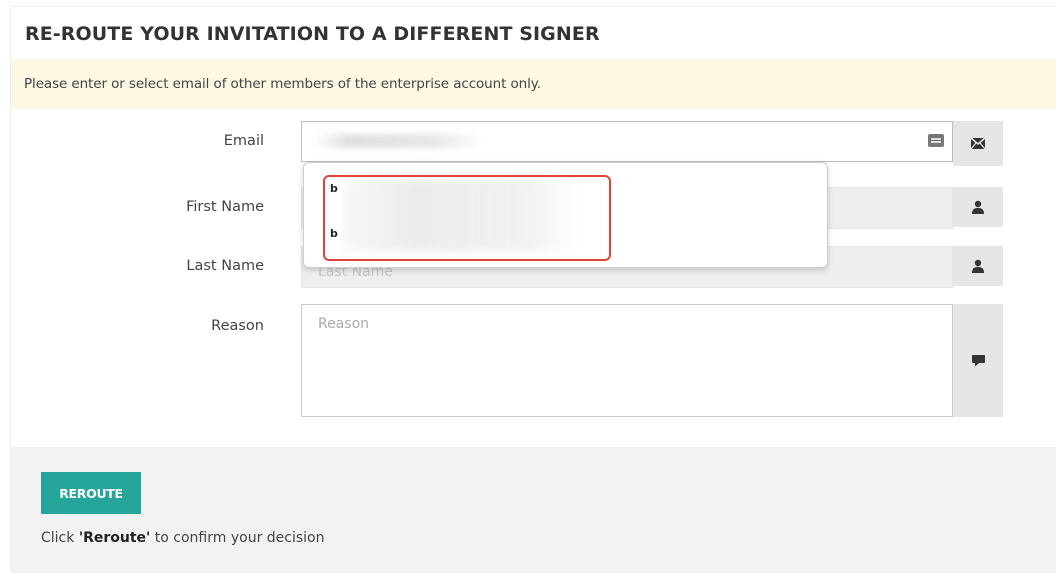 The width and height of the screenshot is (1056, 574). I want to click on confirm-hint: Click 'Reroute' to confirm your decision, so click(183, 538).